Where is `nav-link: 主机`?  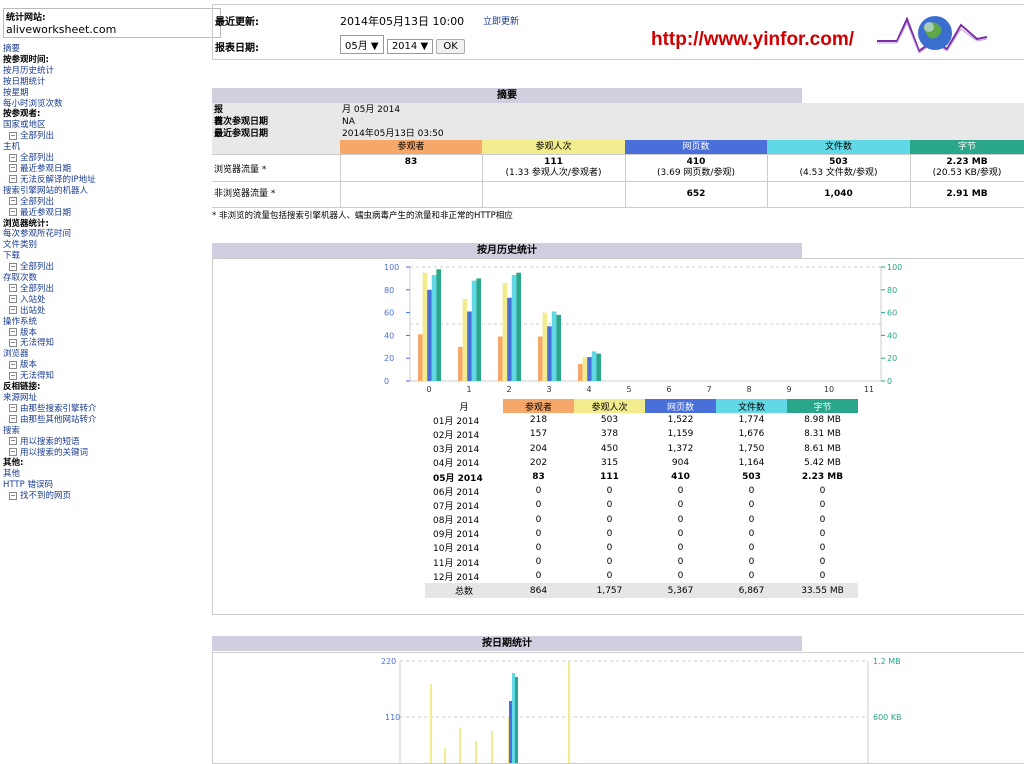
nav-link: 主机 is located at coordinates (103, 147).